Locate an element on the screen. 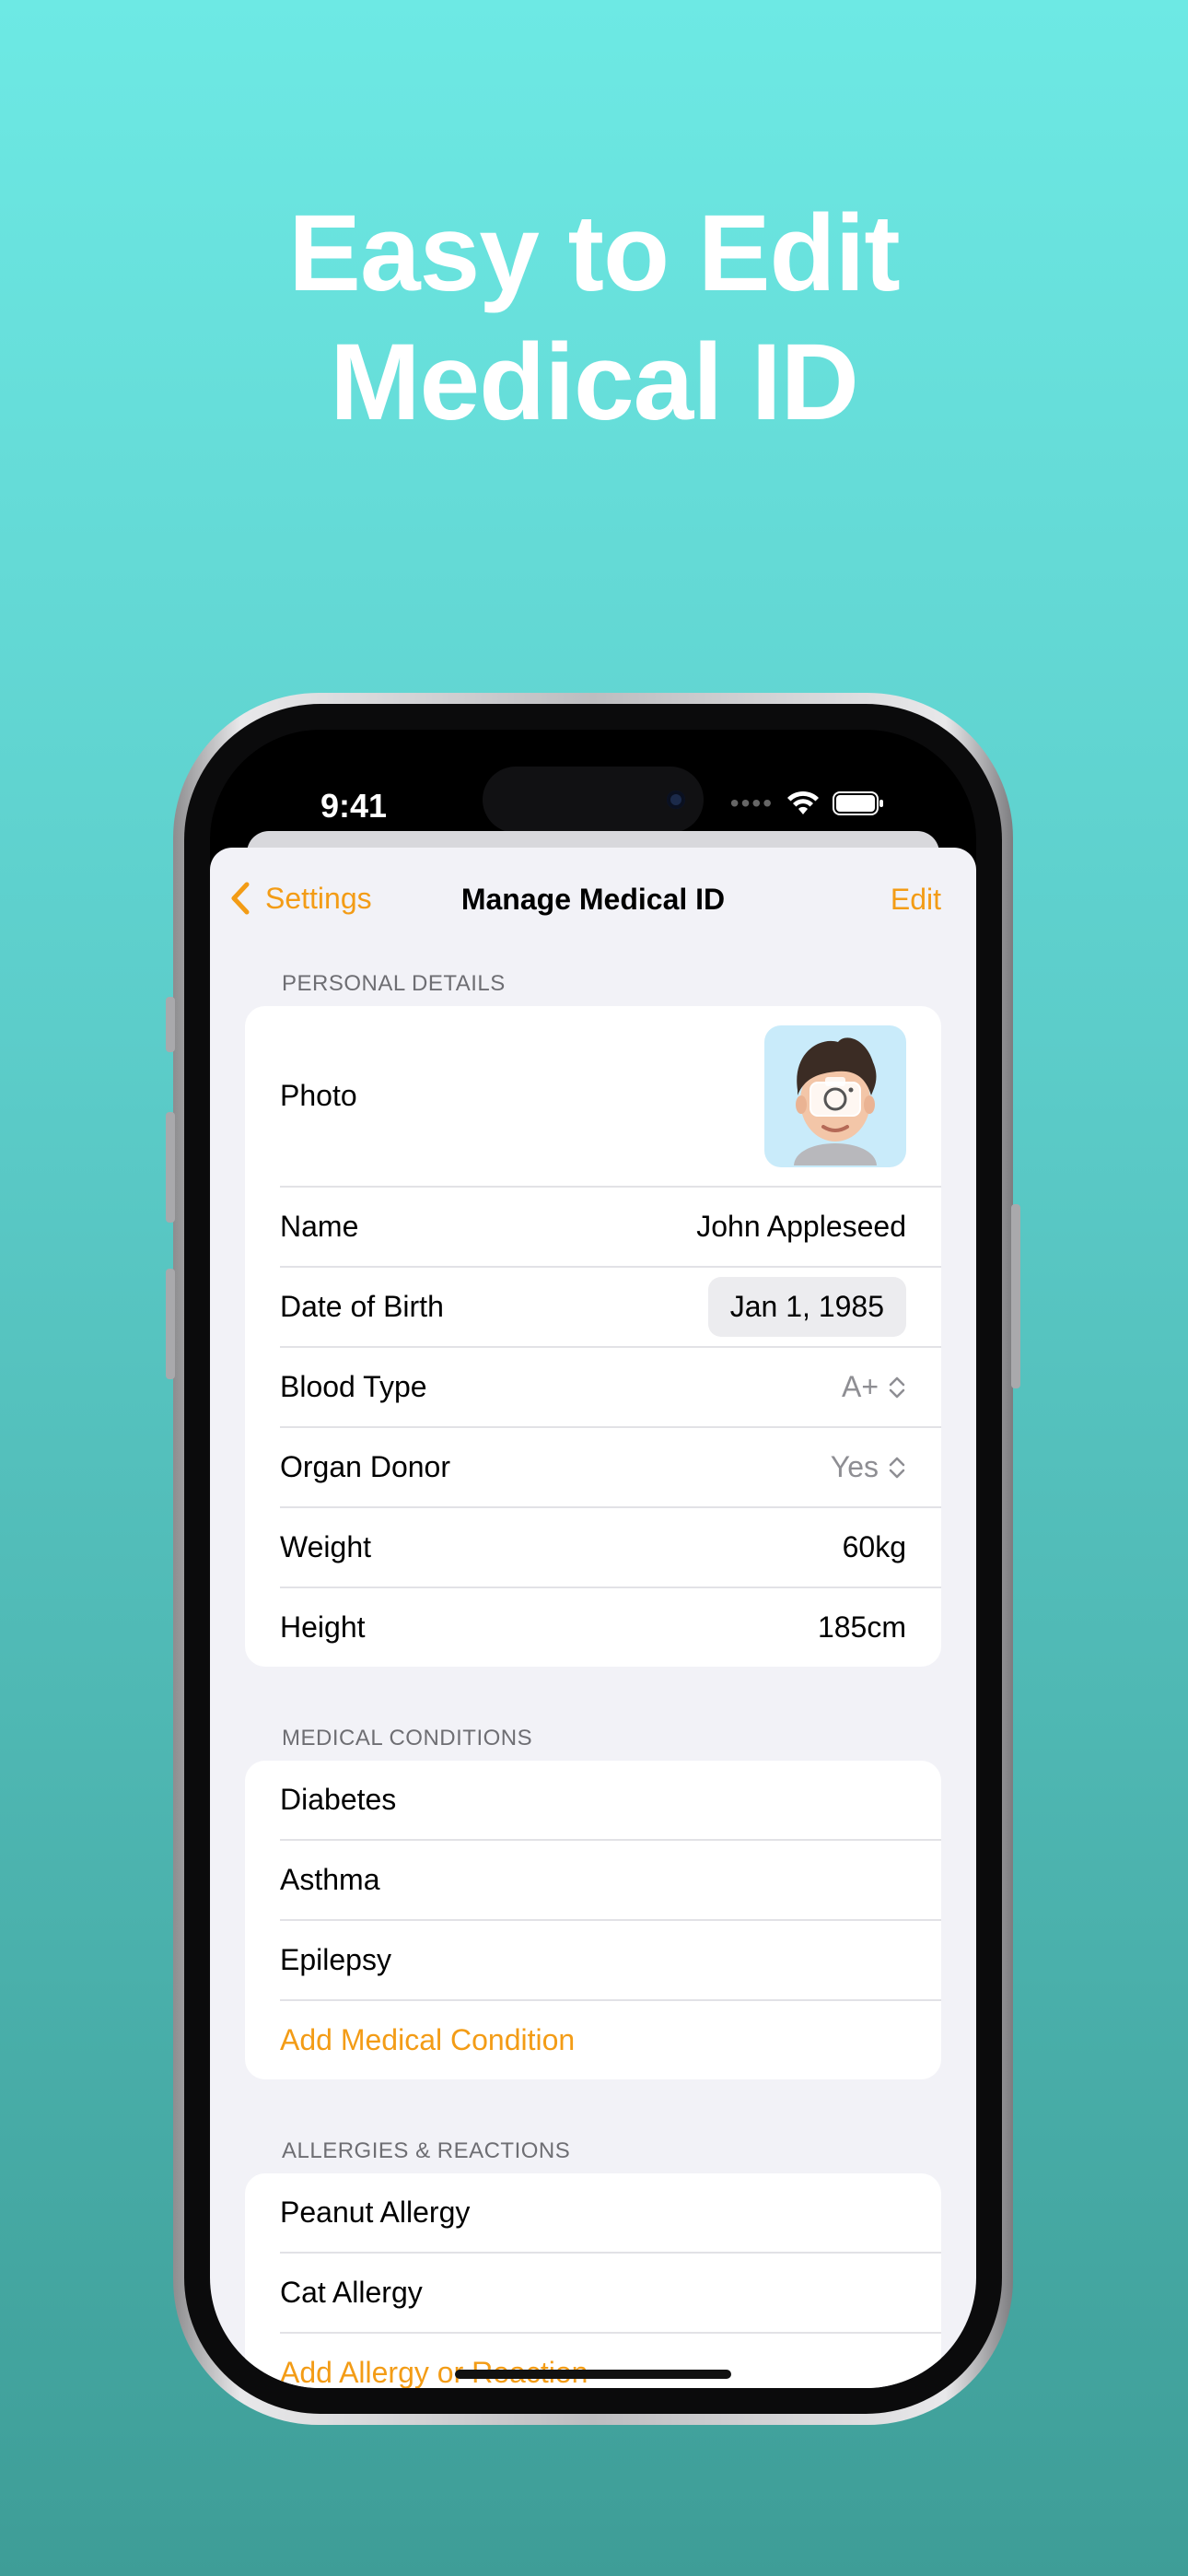  date-of-birth-label: Date of Birth is located at coordinates (362, 1306).